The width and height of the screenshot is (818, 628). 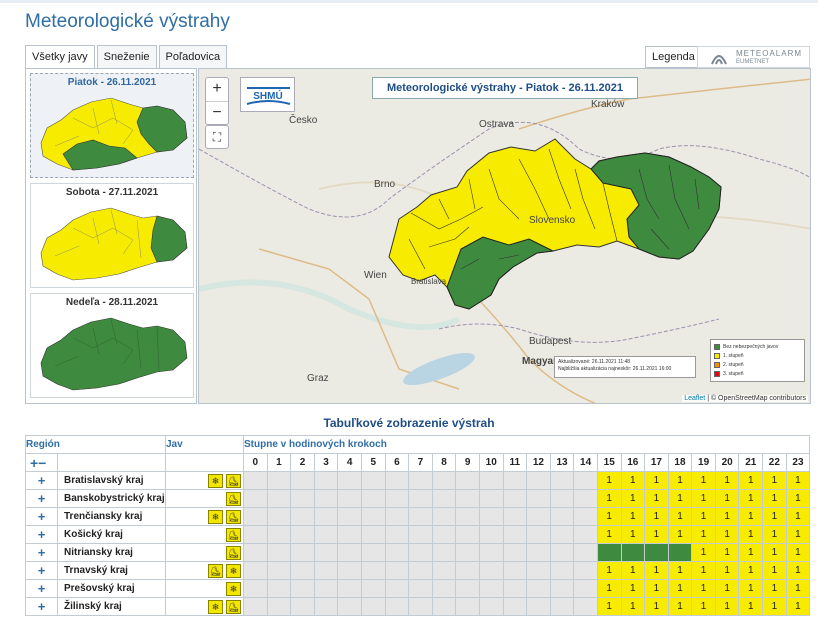 What do you see at coordinates (349, 462) in the screenshot?
I see `hour-header: 4` at bounding box center [349, 462].